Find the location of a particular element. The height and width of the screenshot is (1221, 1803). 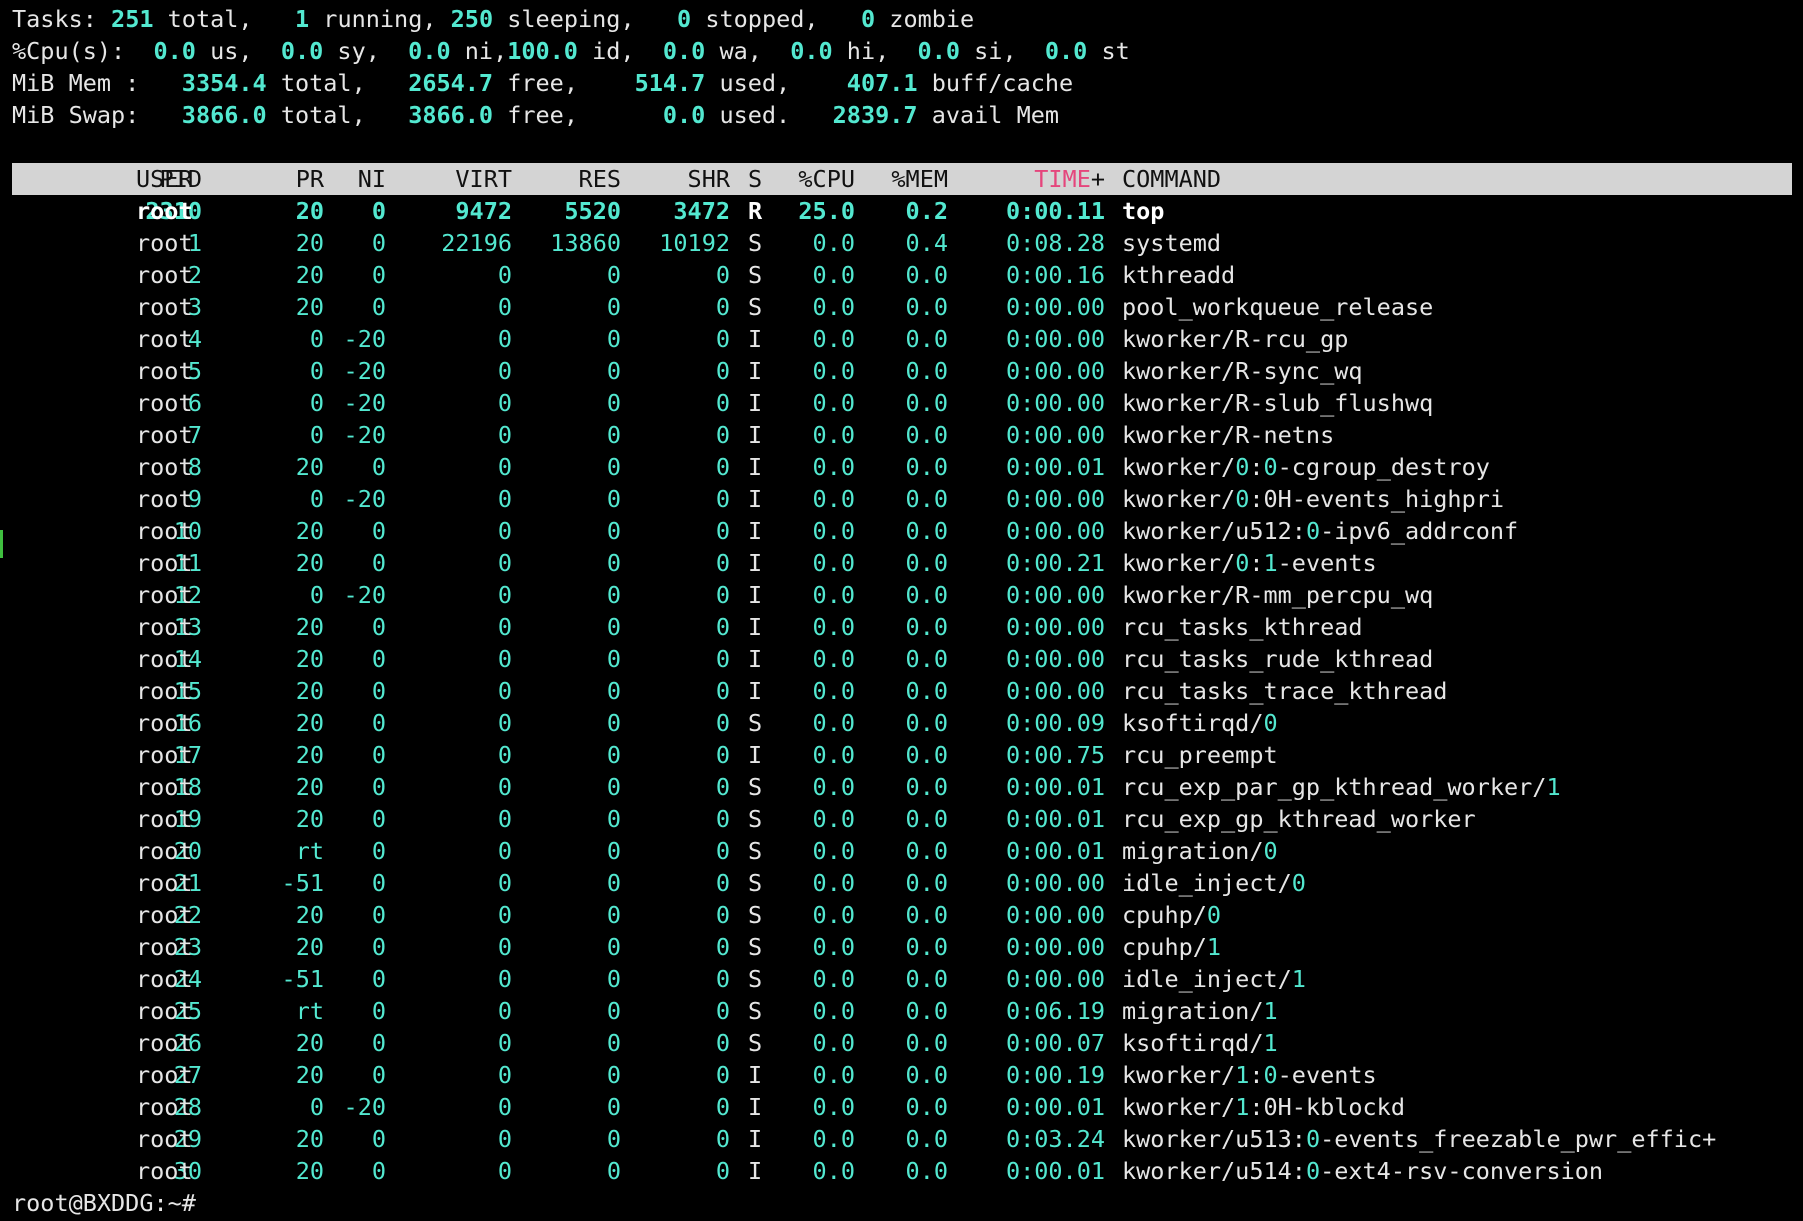

command-part: -ext4-rsv-conversion is located at coordinates (1462, 1171).